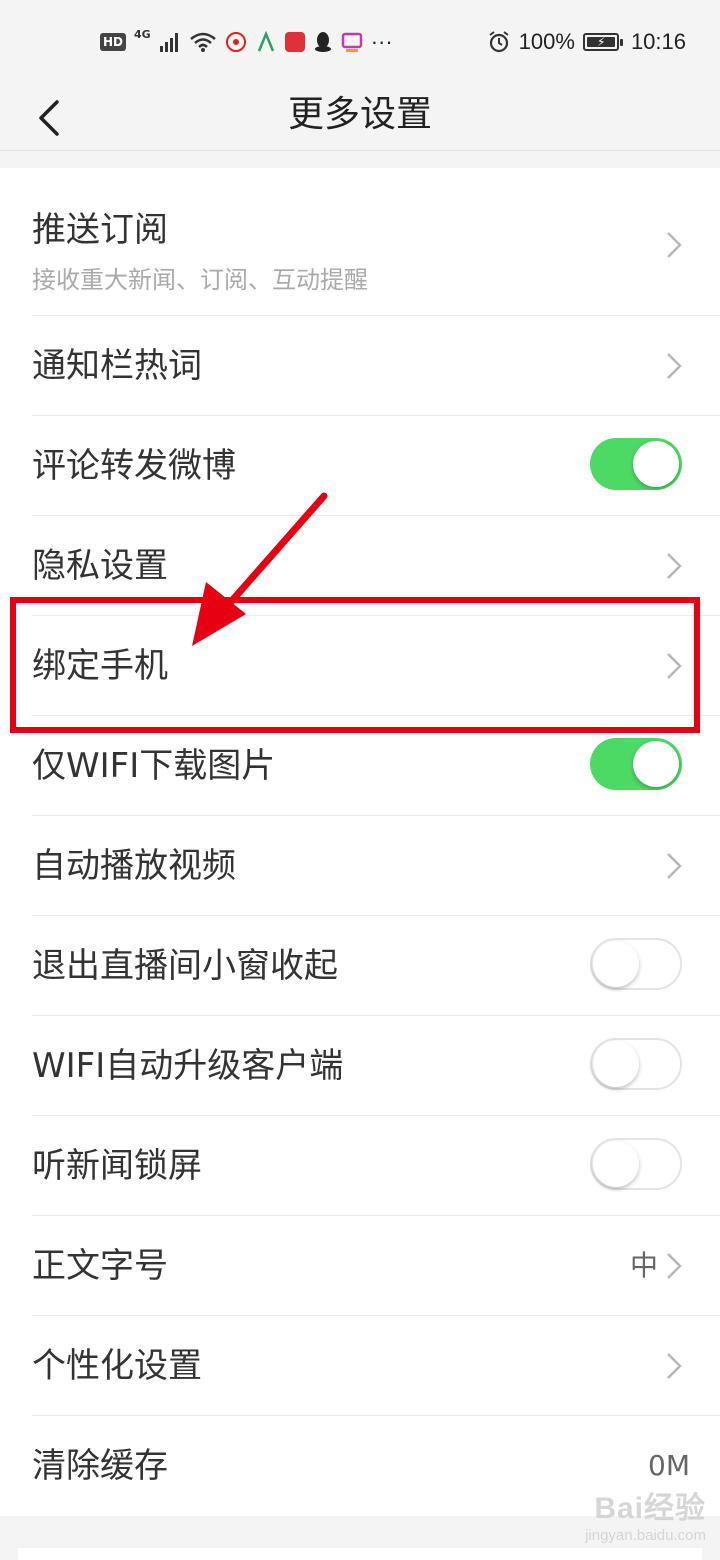 Image resolution: width=720 pixels, height=1560 pixels. What do you see at coordinates (134, 466) in the screenshot?
I see `setting-label: 评论转发微博` at bounding box center [134, 466].